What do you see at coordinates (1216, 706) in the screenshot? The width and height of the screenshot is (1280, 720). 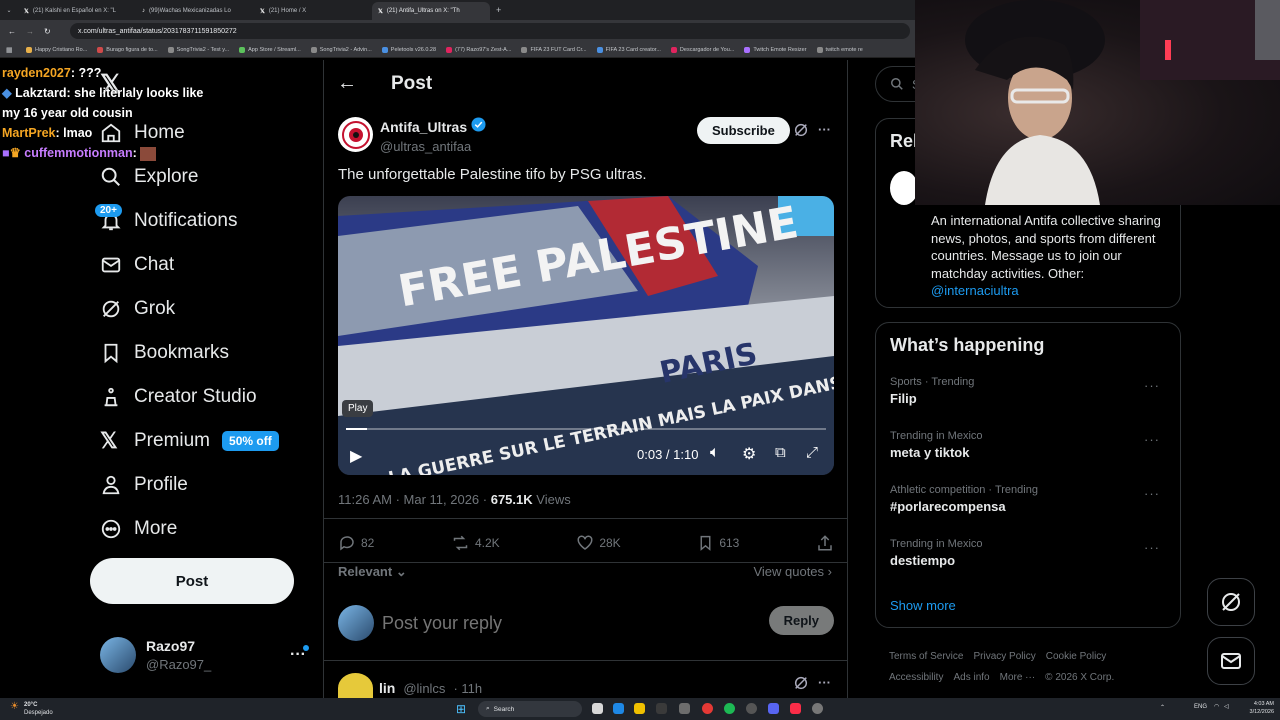 I see `wifi-icon: ◠` at bounding box center [1216, 706].